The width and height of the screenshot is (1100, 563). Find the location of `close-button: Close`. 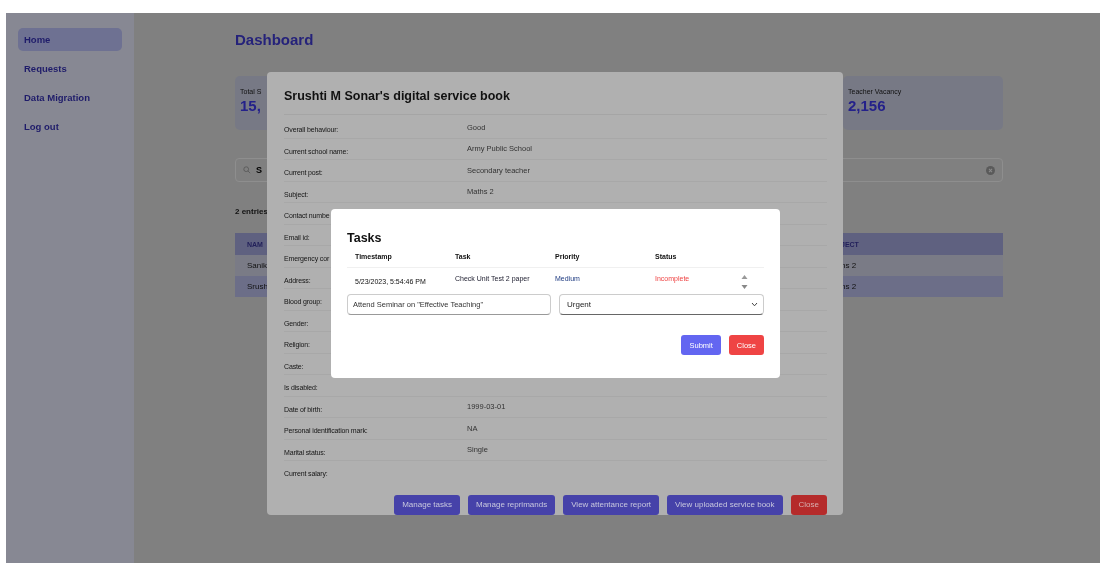

close-button: Close is located at coordinates (808, 504).